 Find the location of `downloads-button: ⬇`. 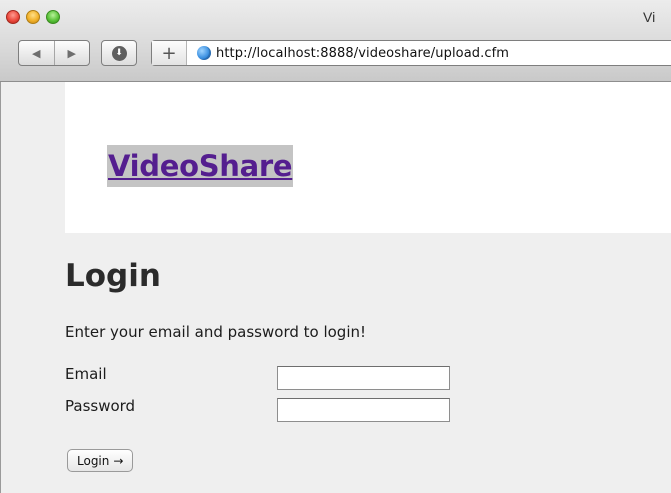

downloads-button: ⬇ is located at coordinates (119, 53).